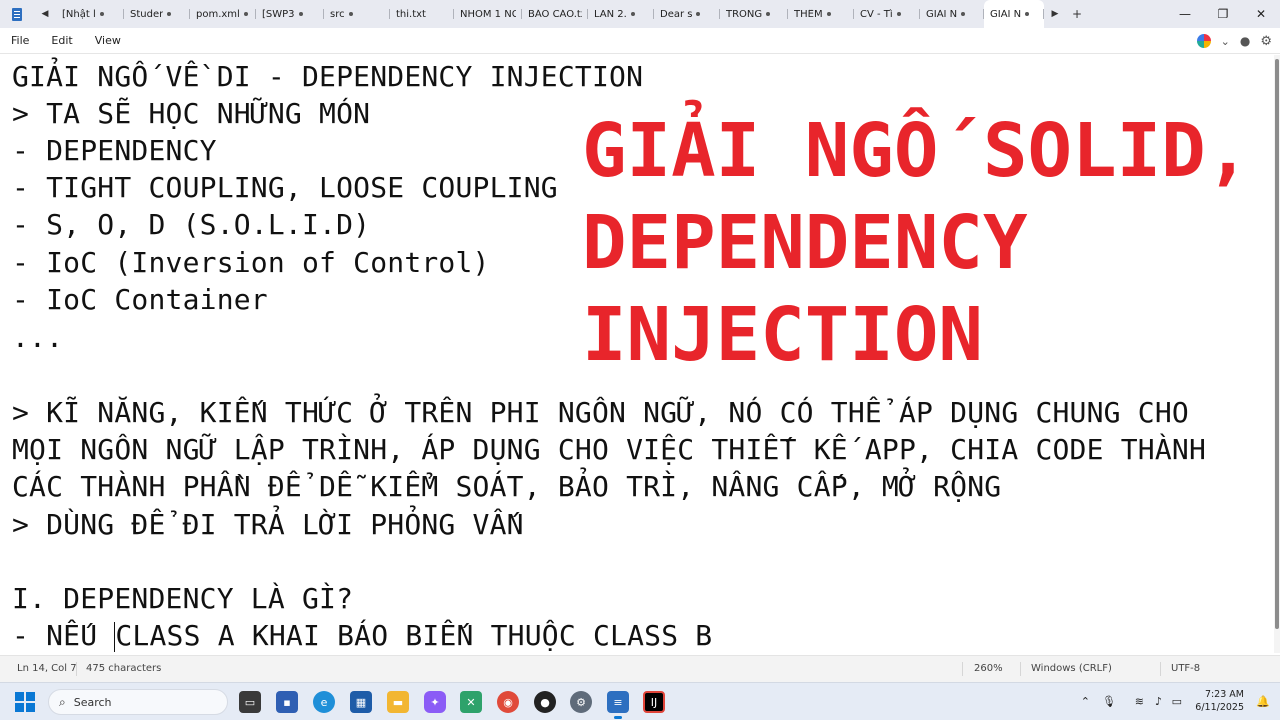  What do you see at coordinates (1071, 668) in the screenshot?
I see `line-ending: Windows (CRLF)` at bounding box center [1071, 668].